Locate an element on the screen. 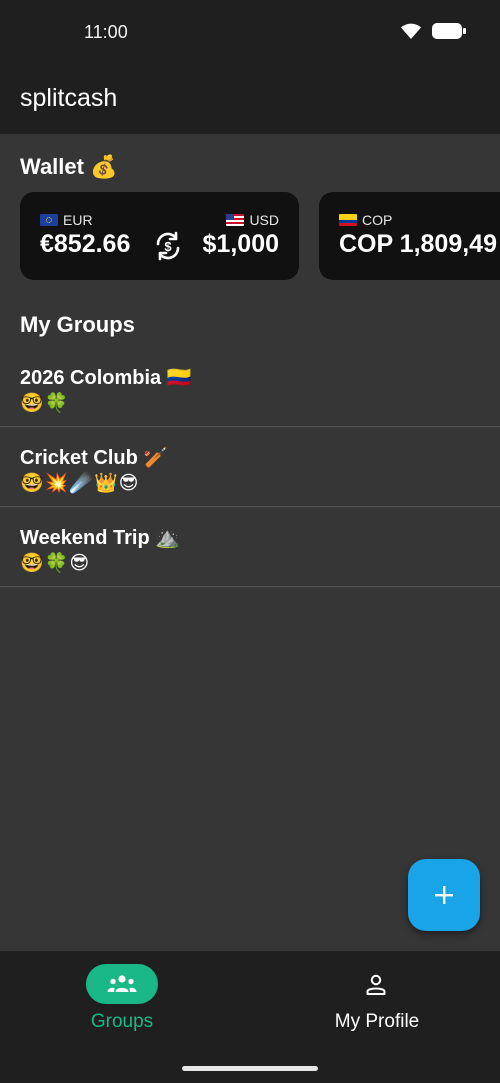 This screenshot has width=500, height=1083. home-indicator is located at coordinates (250, 1068).